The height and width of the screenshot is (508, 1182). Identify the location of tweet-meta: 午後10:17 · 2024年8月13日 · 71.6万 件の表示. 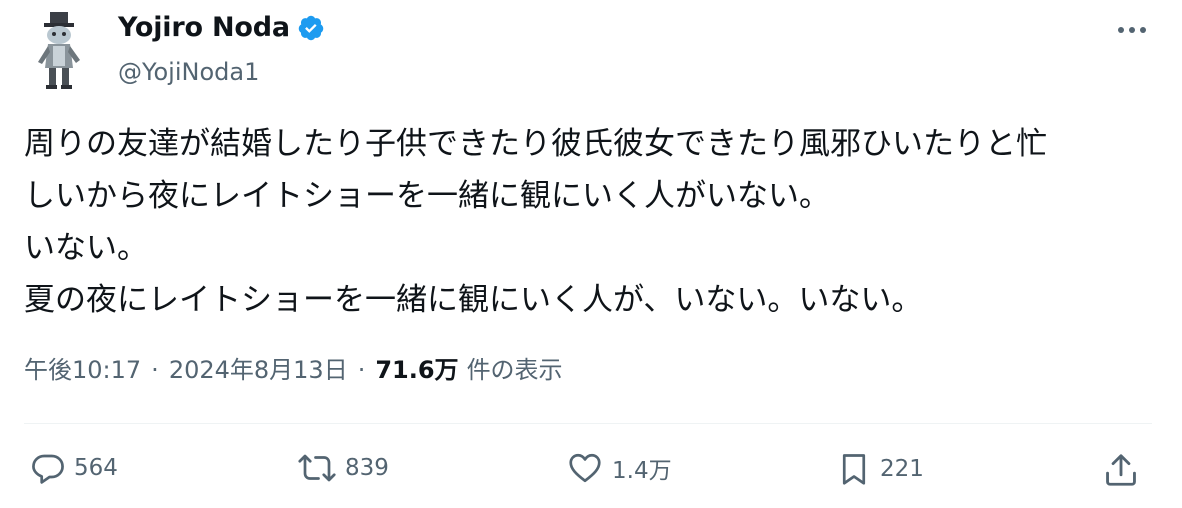
(293, 367).